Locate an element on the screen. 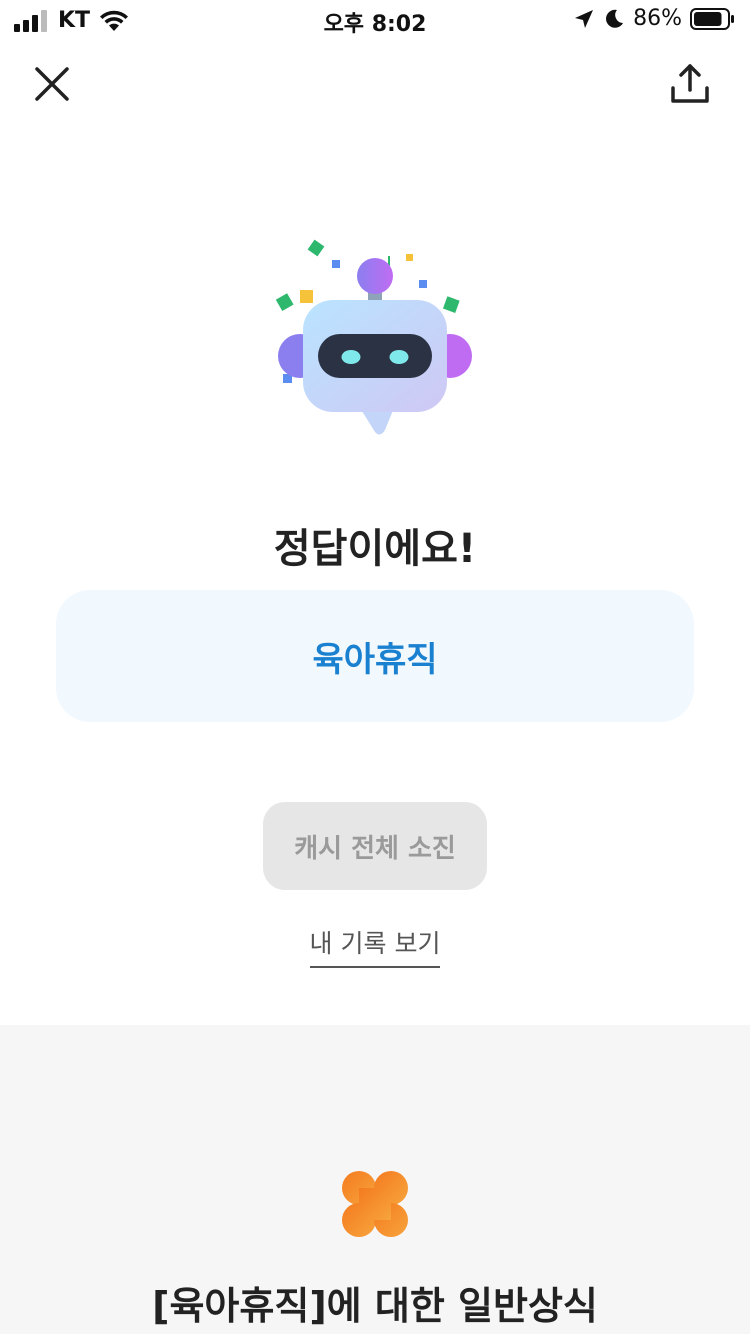 The height and width of the screenshot is (1334, 750). cash-button-label: 캐시 전체 소진 is located at coordinates (375, 848).